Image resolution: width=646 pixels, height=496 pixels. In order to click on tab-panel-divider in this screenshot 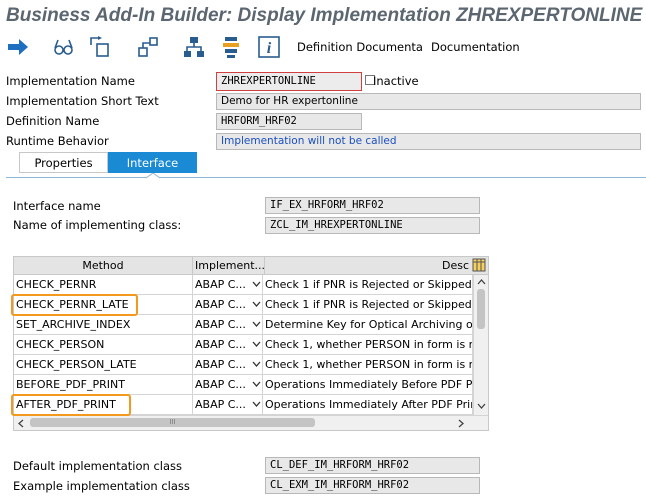, I will do `click(326, 177)`.